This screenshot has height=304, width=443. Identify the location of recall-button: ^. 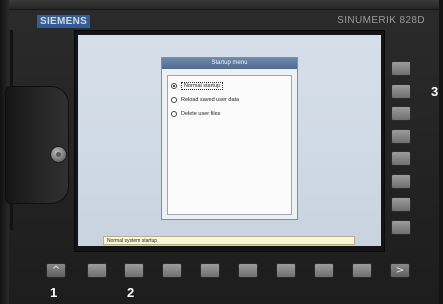
(56, 270).